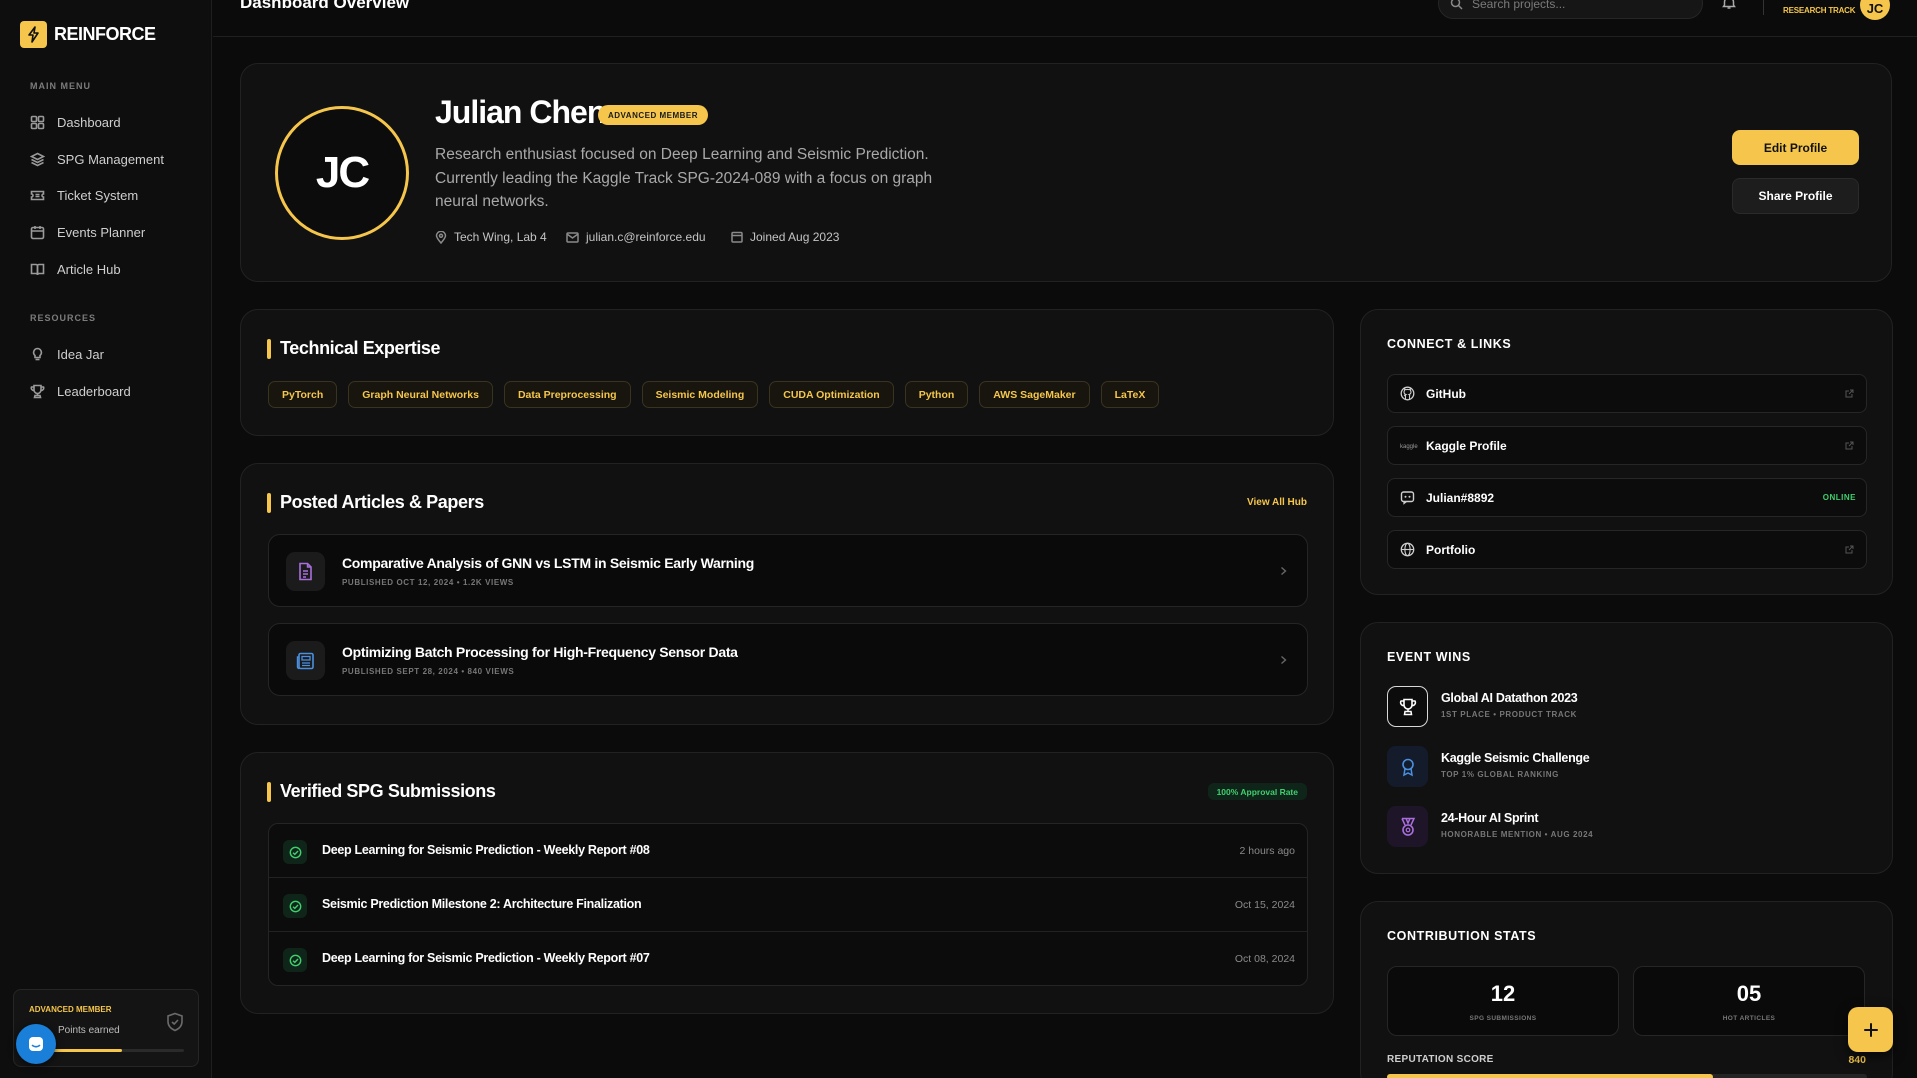 The width and height of the screenshot is (1917, 1078). What do you see at coordinates (1627, 393) in the screenshot?
I see `link-github: GitHub` at bounding box center [1627, 393].